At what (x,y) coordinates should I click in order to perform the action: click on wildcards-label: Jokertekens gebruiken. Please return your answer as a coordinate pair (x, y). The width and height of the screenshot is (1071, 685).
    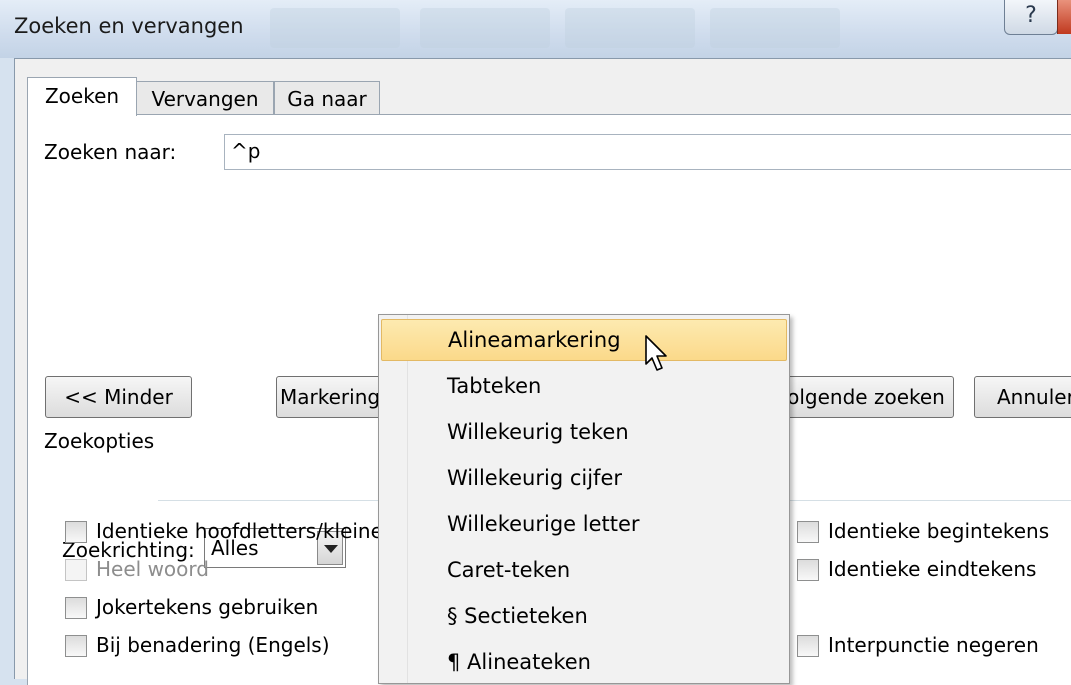
    Looking at the image, I should click on (207, 607).